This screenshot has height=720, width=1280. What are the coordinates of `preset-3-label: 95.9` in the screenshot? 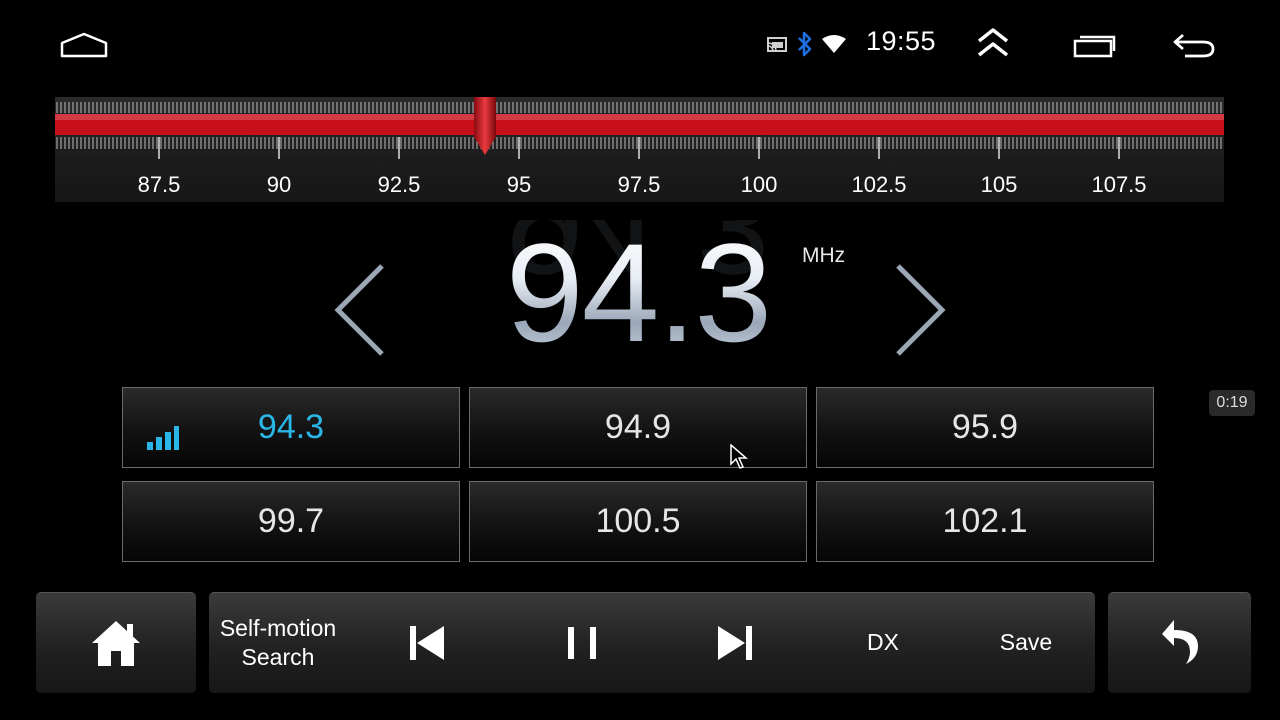 It's located at (985, 427).